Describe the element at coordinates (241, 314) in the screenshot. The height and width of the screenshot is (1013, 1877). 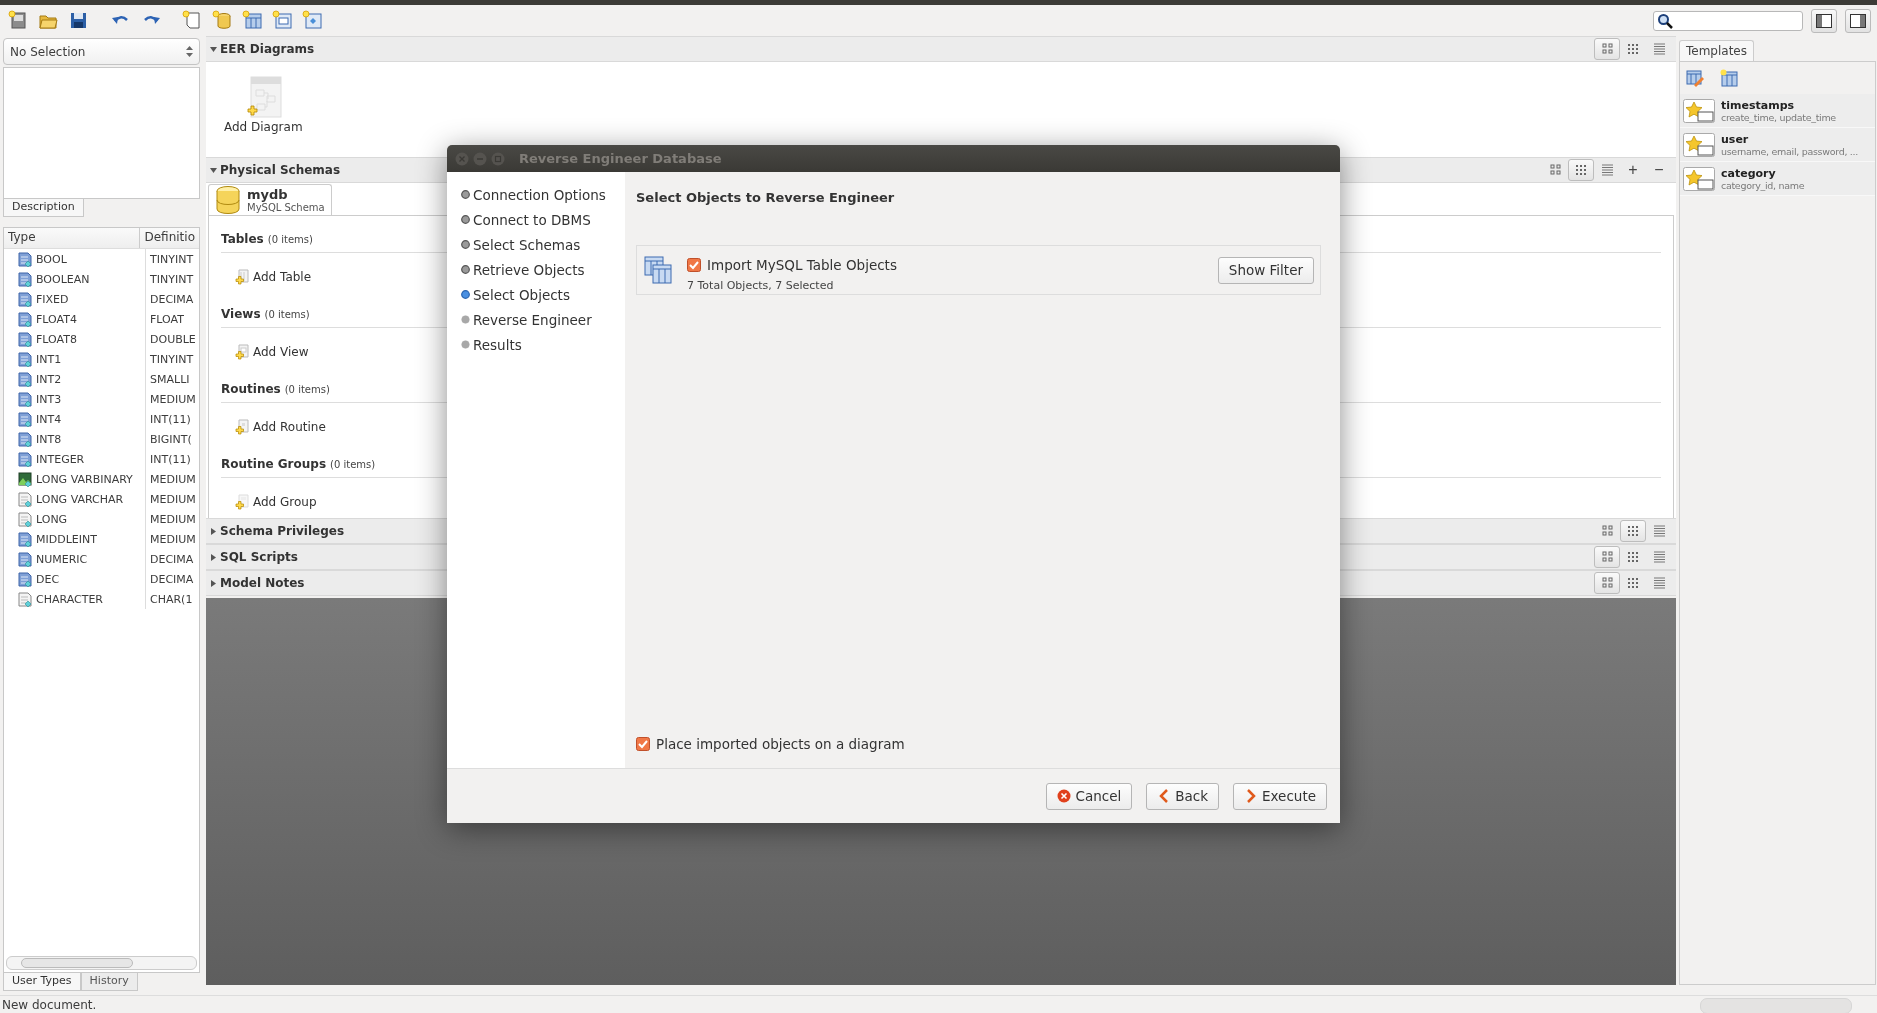
I see `group-title: Views` at that location.